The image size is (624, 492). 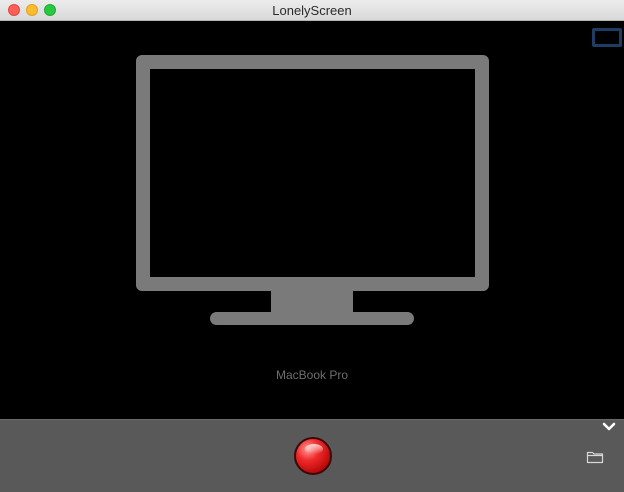 What do you see at coordinates (609, 427) in the screenshot?
I see `chevron-down-icon` at bounding box center [609, 427].